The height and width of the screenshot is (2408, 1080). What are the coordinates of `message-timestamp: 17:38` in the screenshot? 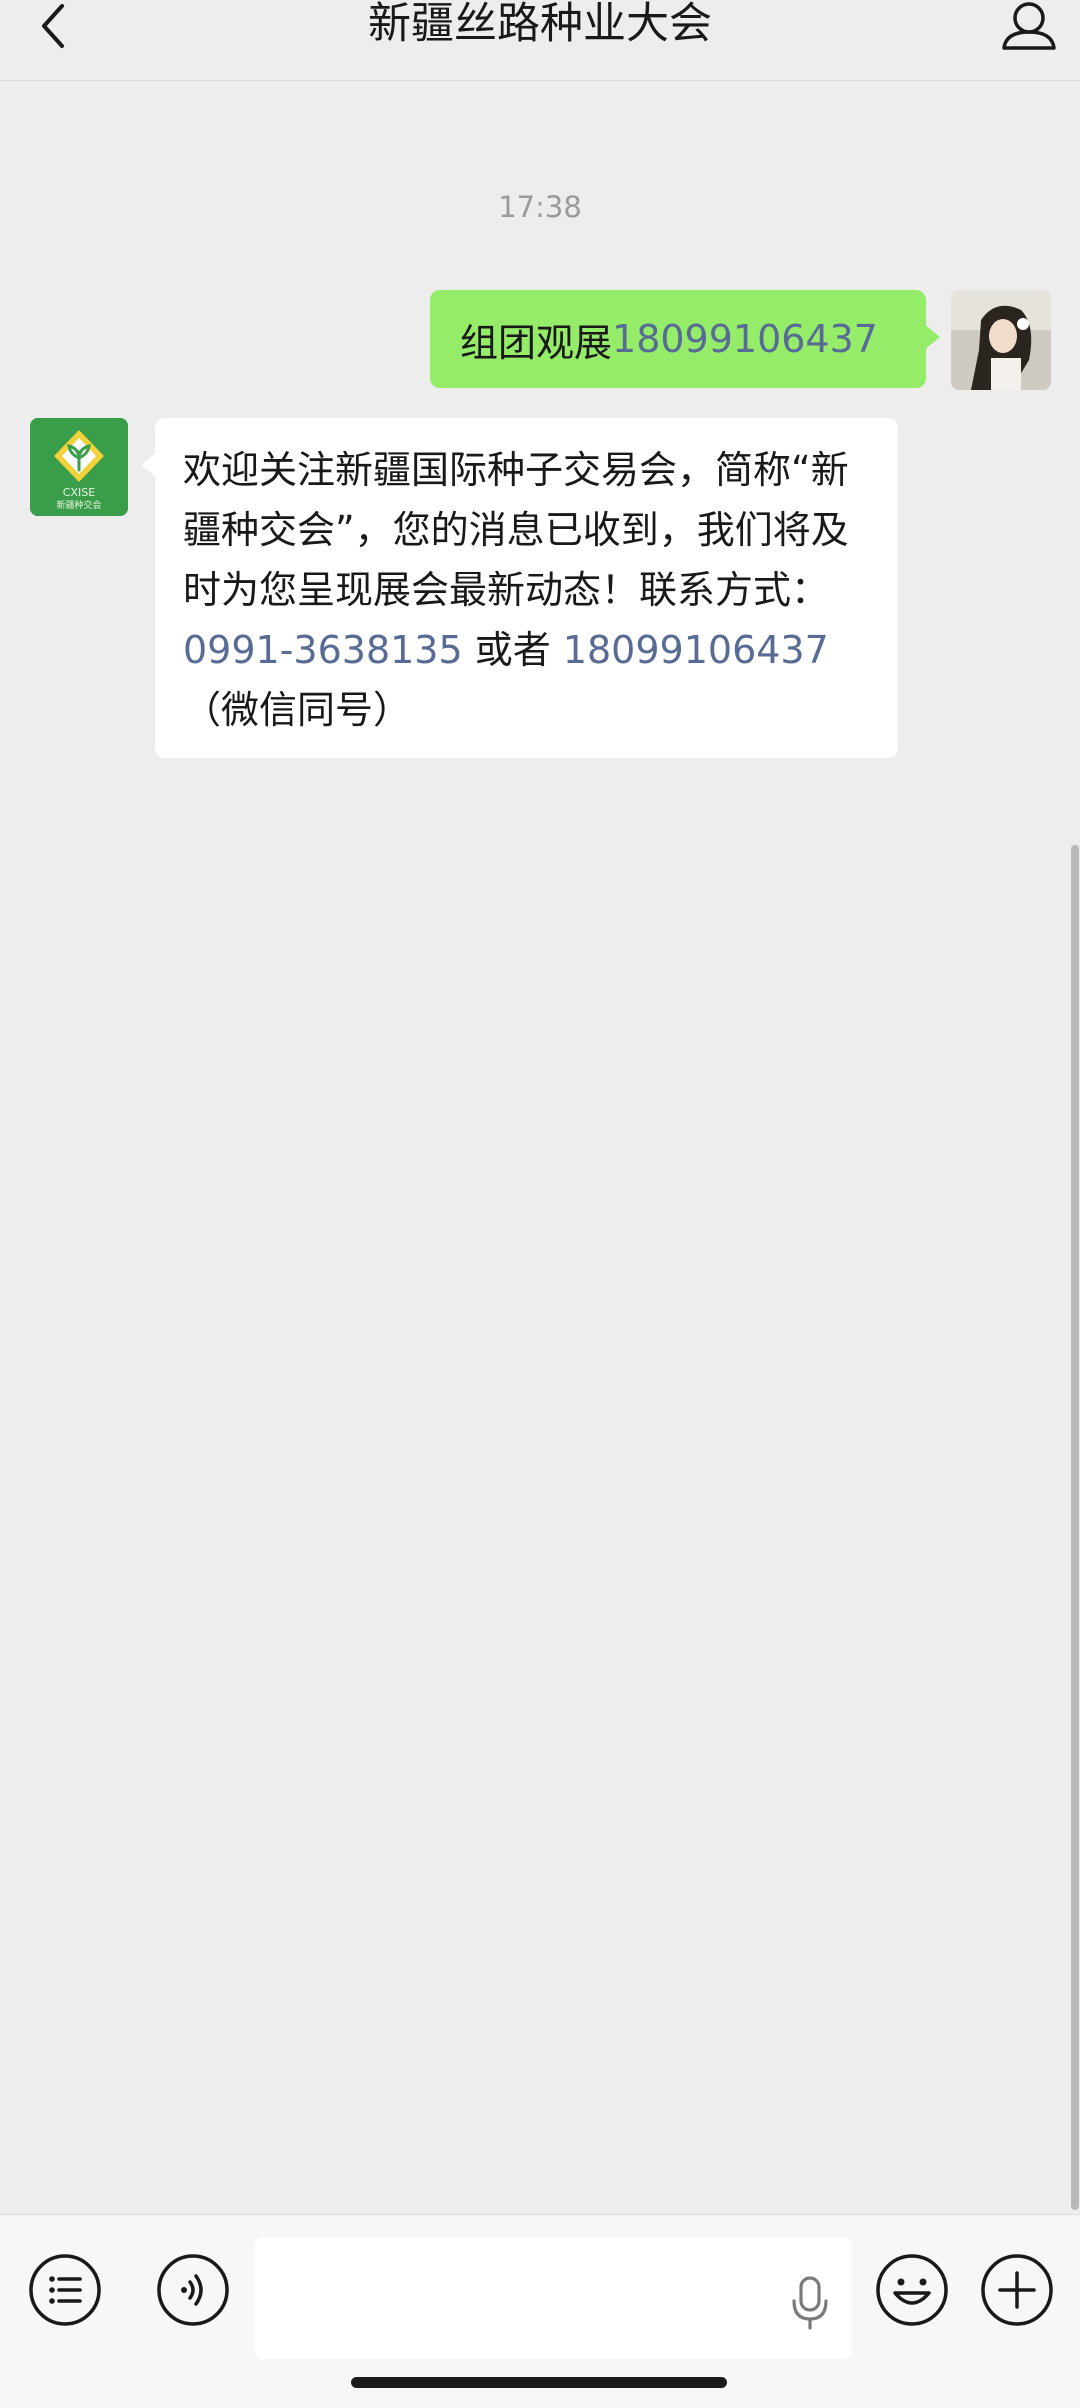 It's located at (540, 207).